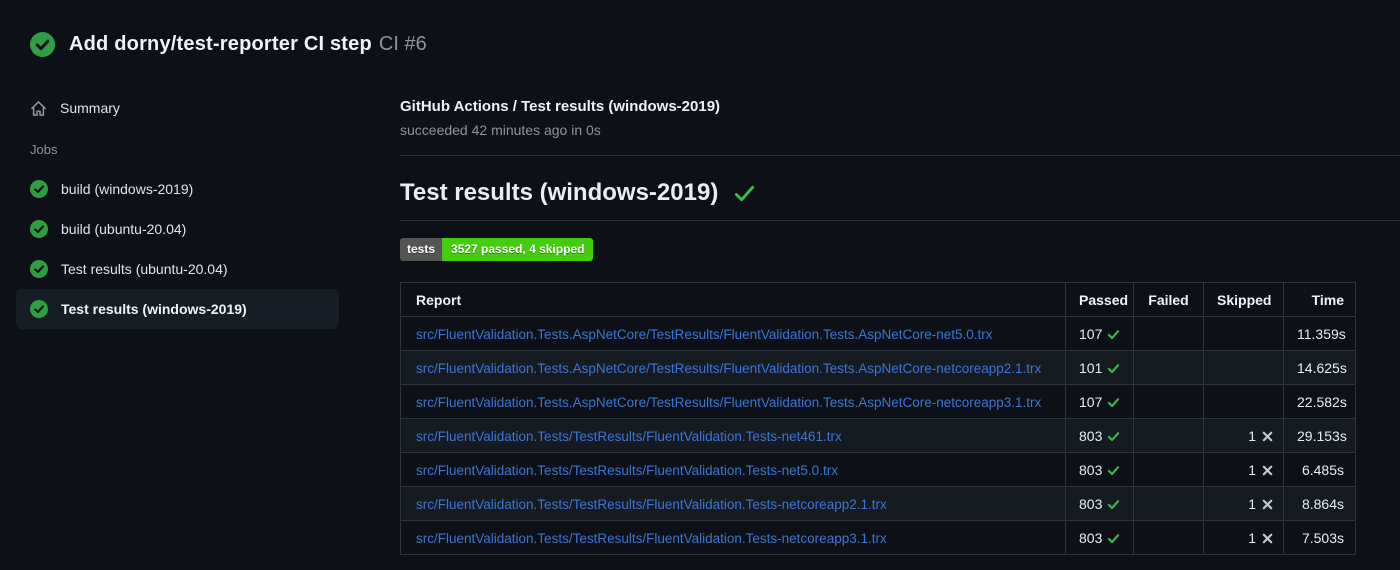 This screenshot has height=570, width=1400. What do you see at coordinates (421, 249) in the screenshot?
I see `tests-badge-label: tests` at bounding box center [421, 249].